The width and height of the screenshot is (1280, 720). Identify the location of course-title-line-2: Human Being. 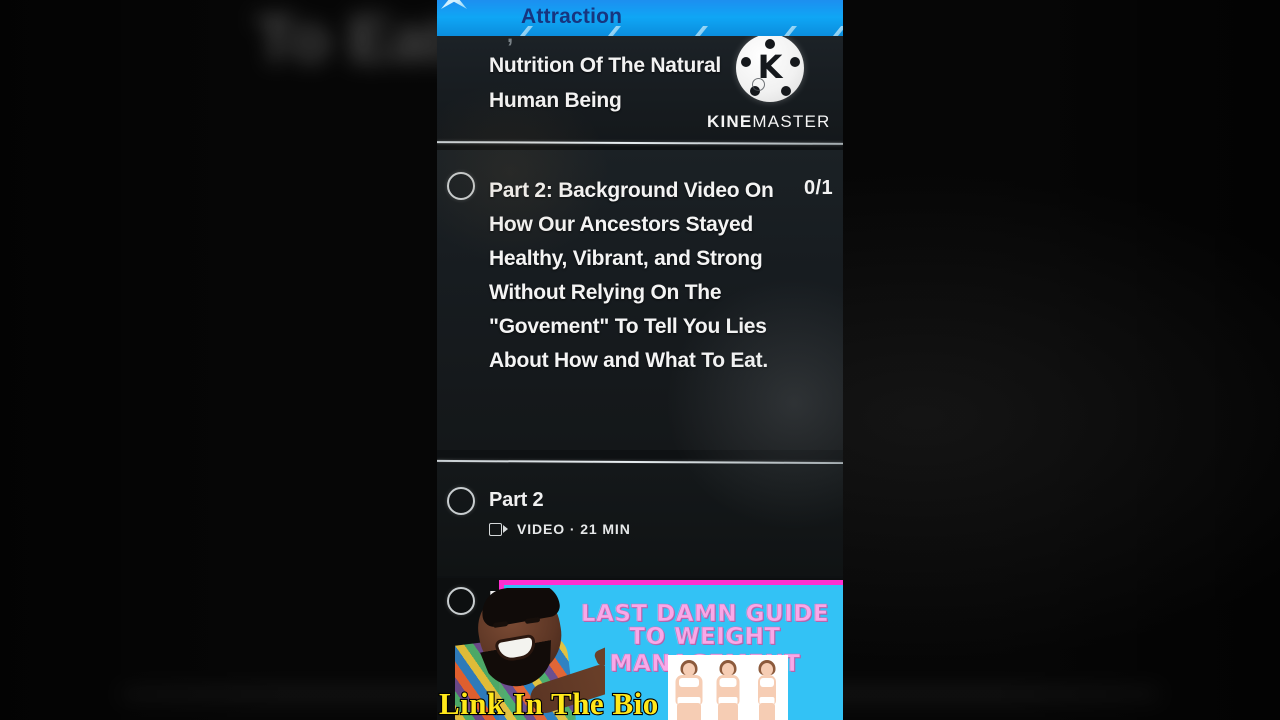
(555, 101).